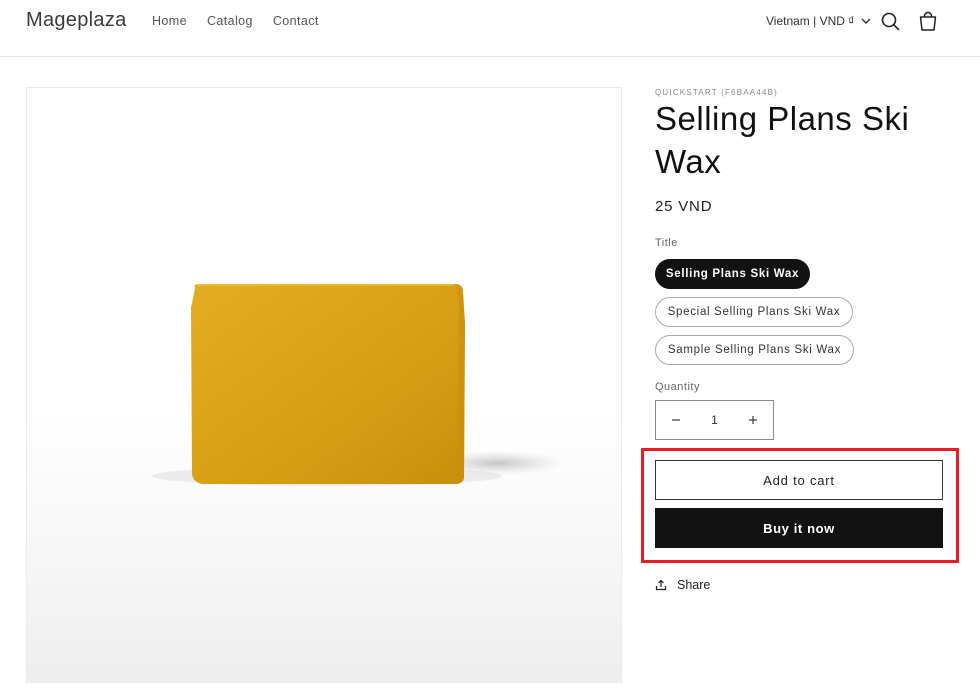  Describe the element at coordinates (754, 312) in the screenshot. I see `variant-option-special: Special Selling Plans Ski Wax` at that location.